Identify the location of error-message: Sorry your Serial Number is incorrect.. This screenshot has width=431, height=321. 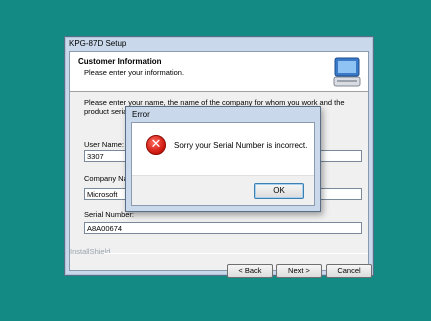
(241, 145).